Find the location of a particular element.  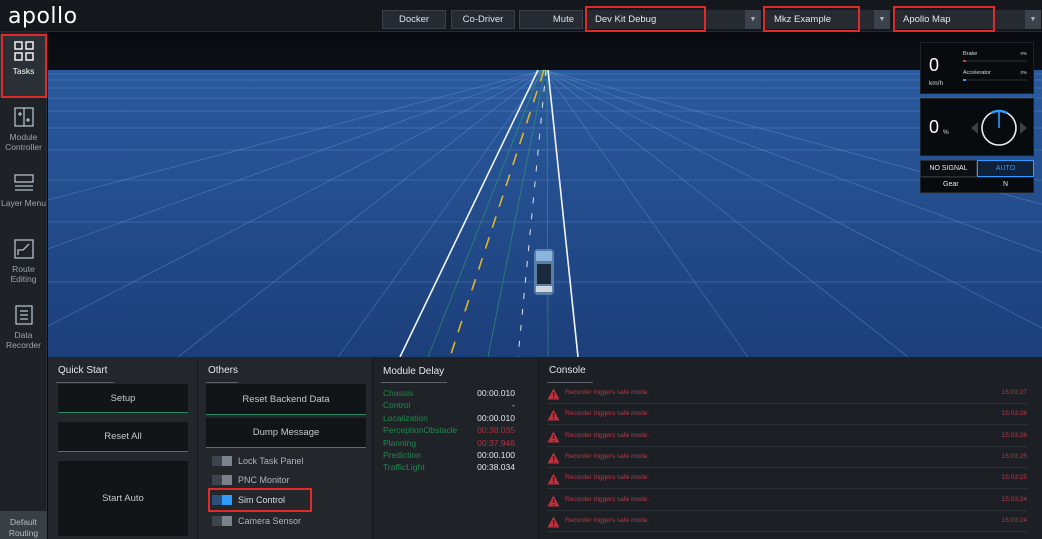

steering-wheel-icon is located at coordinates (999, 127).